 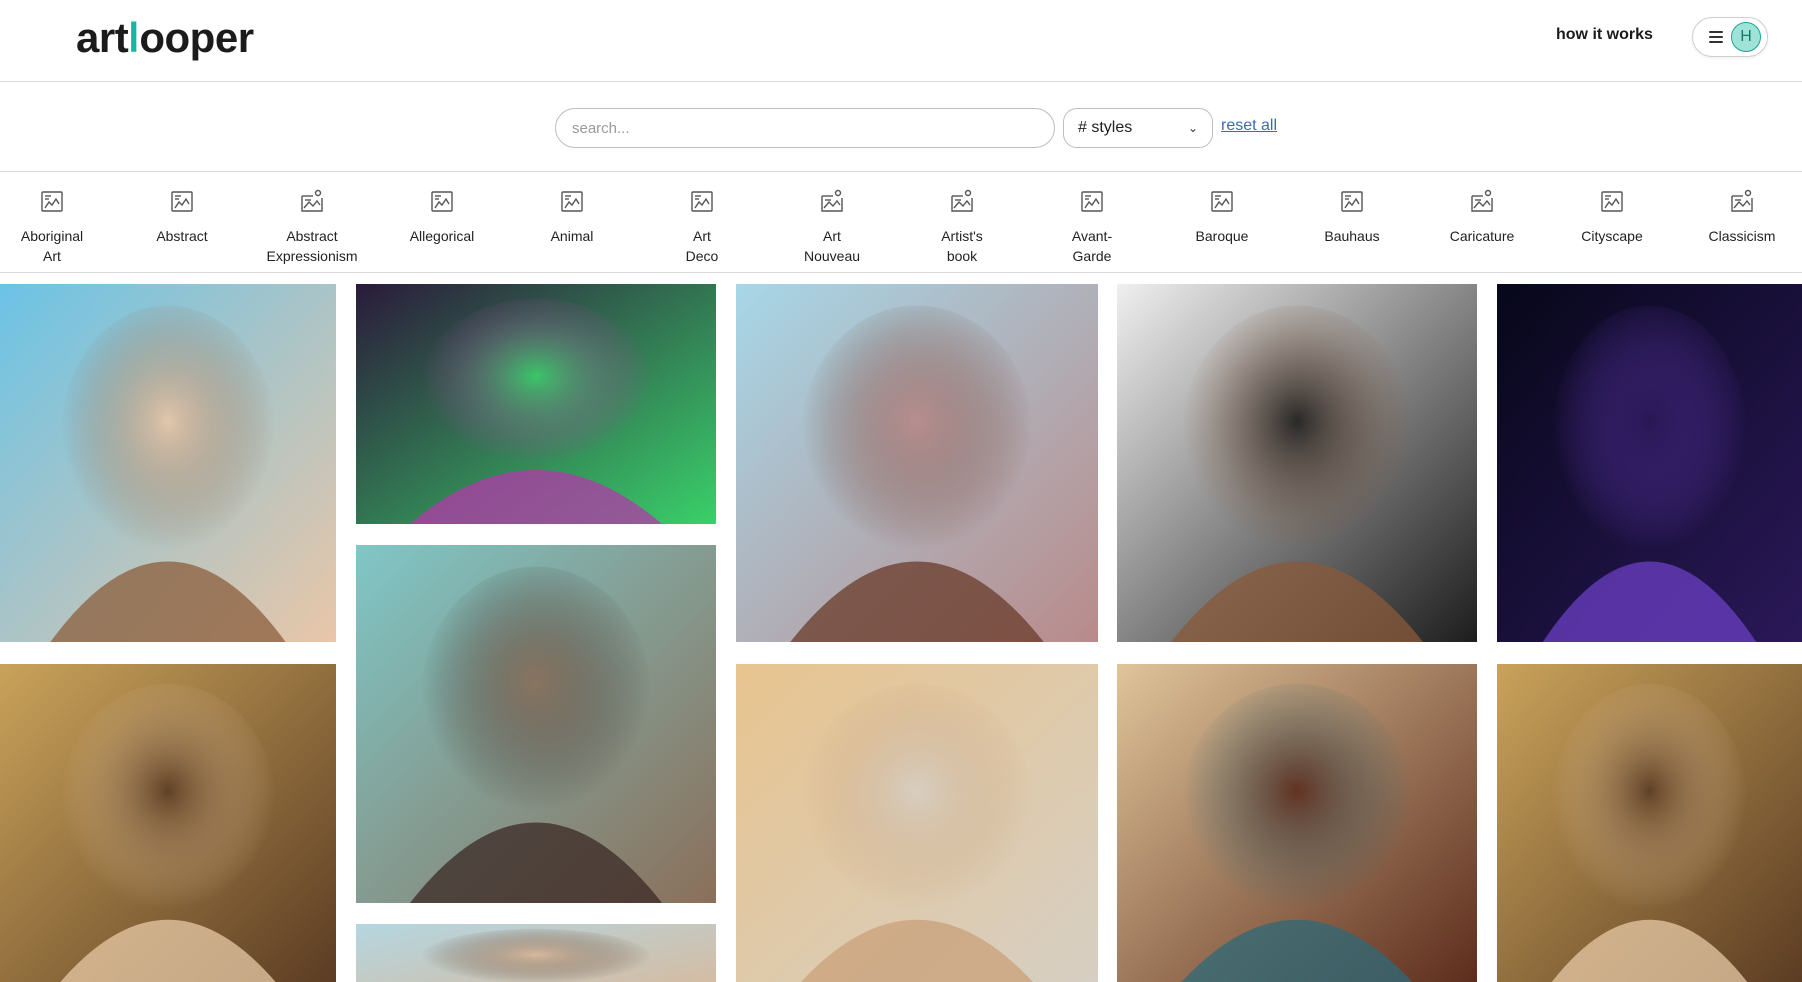 I want to click on style-item-label: Allegorical, so click(x=442, y=236).